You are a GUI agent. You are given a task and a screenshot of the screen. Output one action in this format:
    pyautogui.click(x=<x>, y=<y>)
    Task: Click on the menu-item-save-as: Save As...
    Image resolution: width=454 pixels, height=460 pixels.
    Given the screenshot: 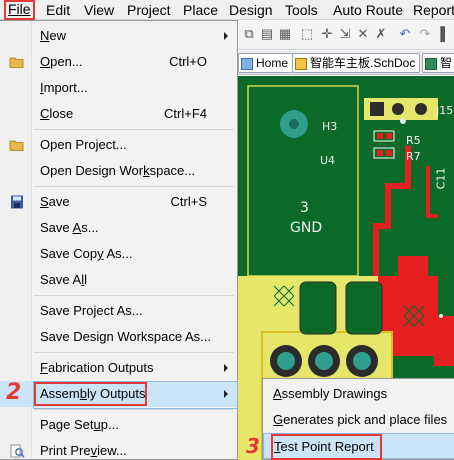 What is the action you would take?
    pyautogui.click(x=118, y=228)
    